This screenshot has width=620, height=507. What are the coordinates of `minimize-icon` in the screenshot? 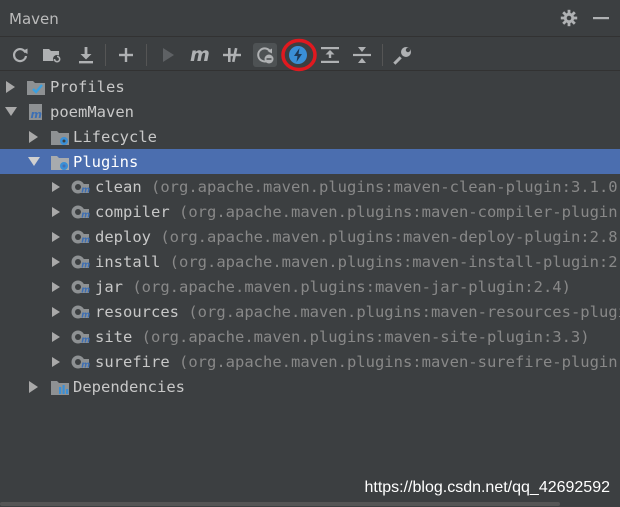 It's located at (601, 20).